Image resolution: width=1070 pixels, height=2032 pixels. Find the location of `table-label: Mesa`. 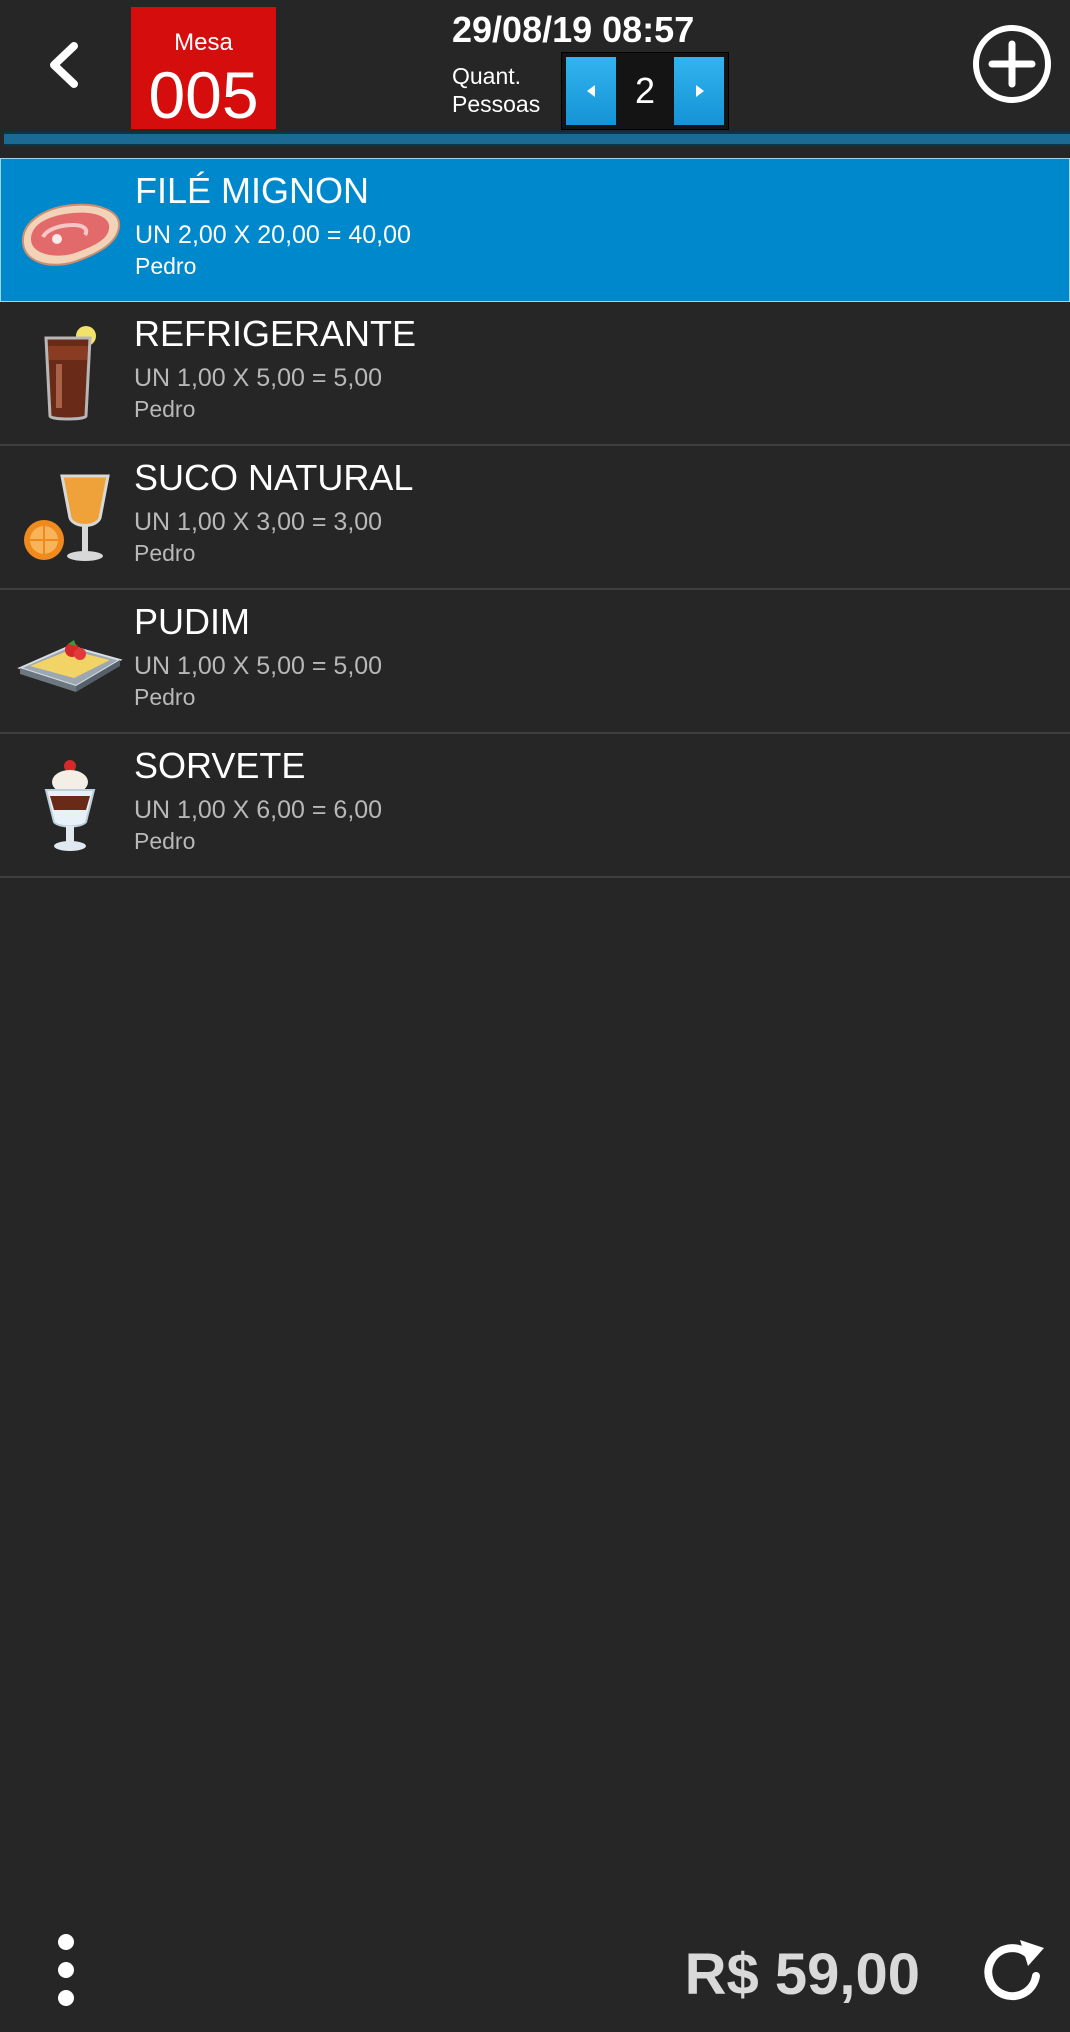

table-label: Mesa is located at coordinates (203, 42).